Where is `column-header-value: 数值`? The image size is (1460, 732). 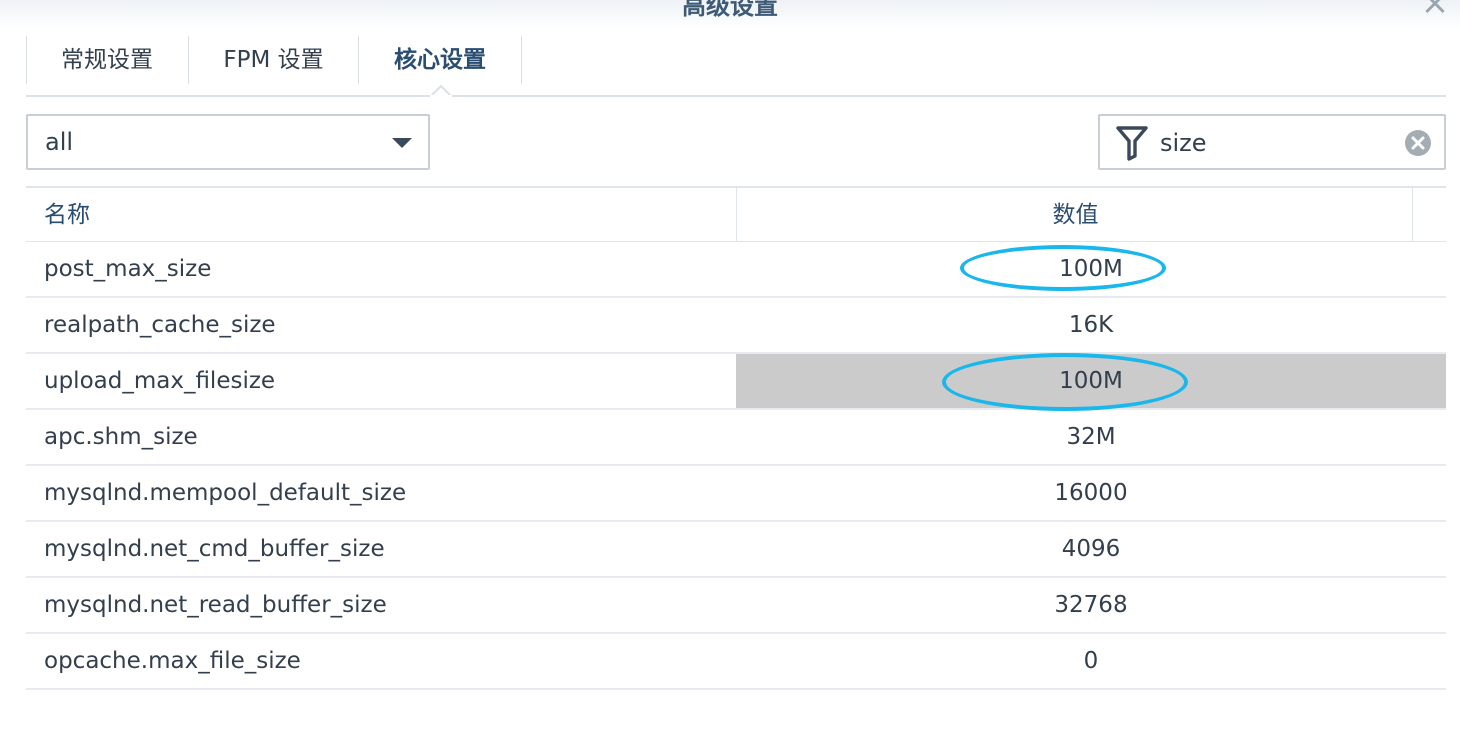
column-header-value: 数值 is located at coordinates (1075, 215).